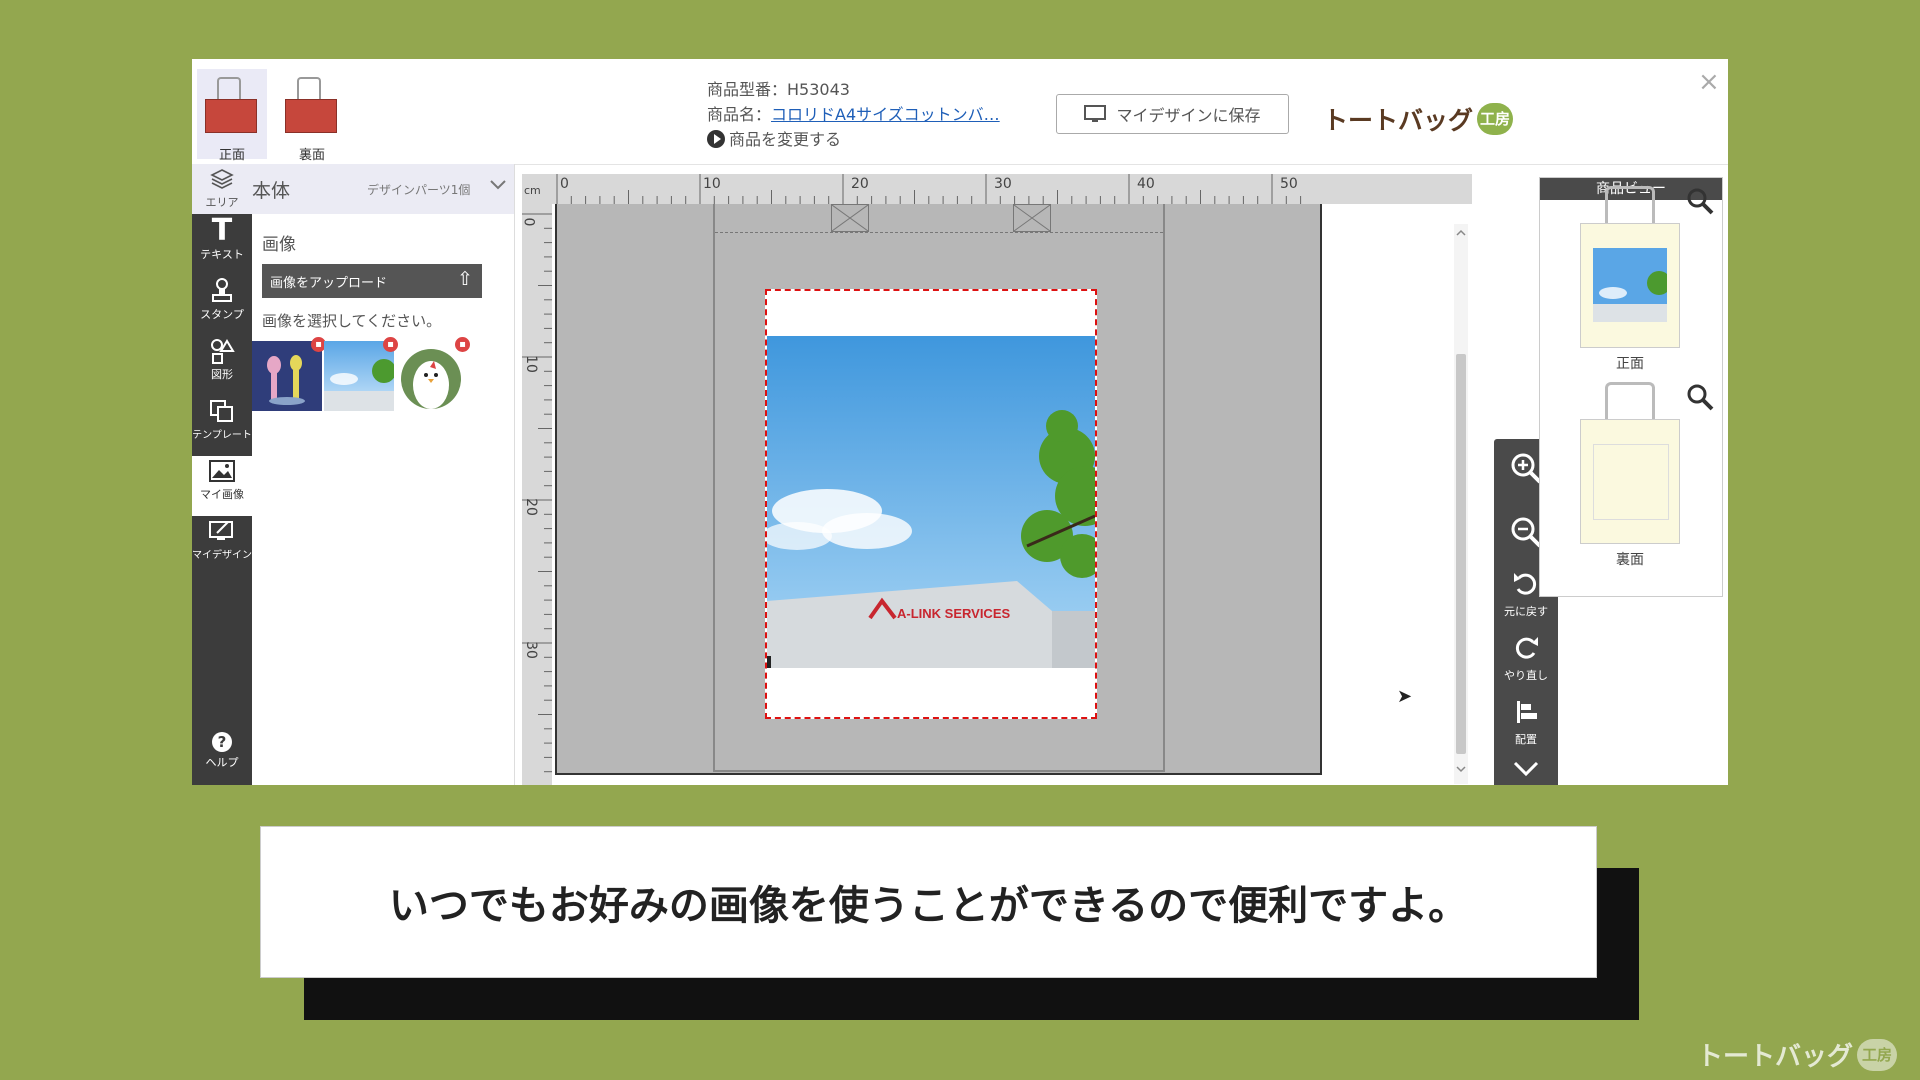 The width and height of the screenshot is (1920, 1080). What do you see at coordinates (1095, 113) in the screenshot?
I see `monitor-icon` at bounding box center [1095, 113].